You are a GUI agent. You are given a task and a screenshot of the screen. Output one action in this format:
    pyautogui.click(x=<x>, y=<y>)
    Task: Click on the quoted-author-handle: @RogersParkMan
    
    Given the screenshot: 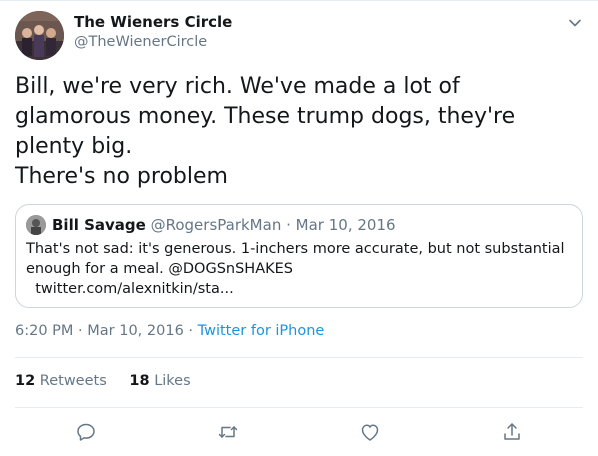 What is the action you would take?
    pyautogui.click(x=216, y=225)
    